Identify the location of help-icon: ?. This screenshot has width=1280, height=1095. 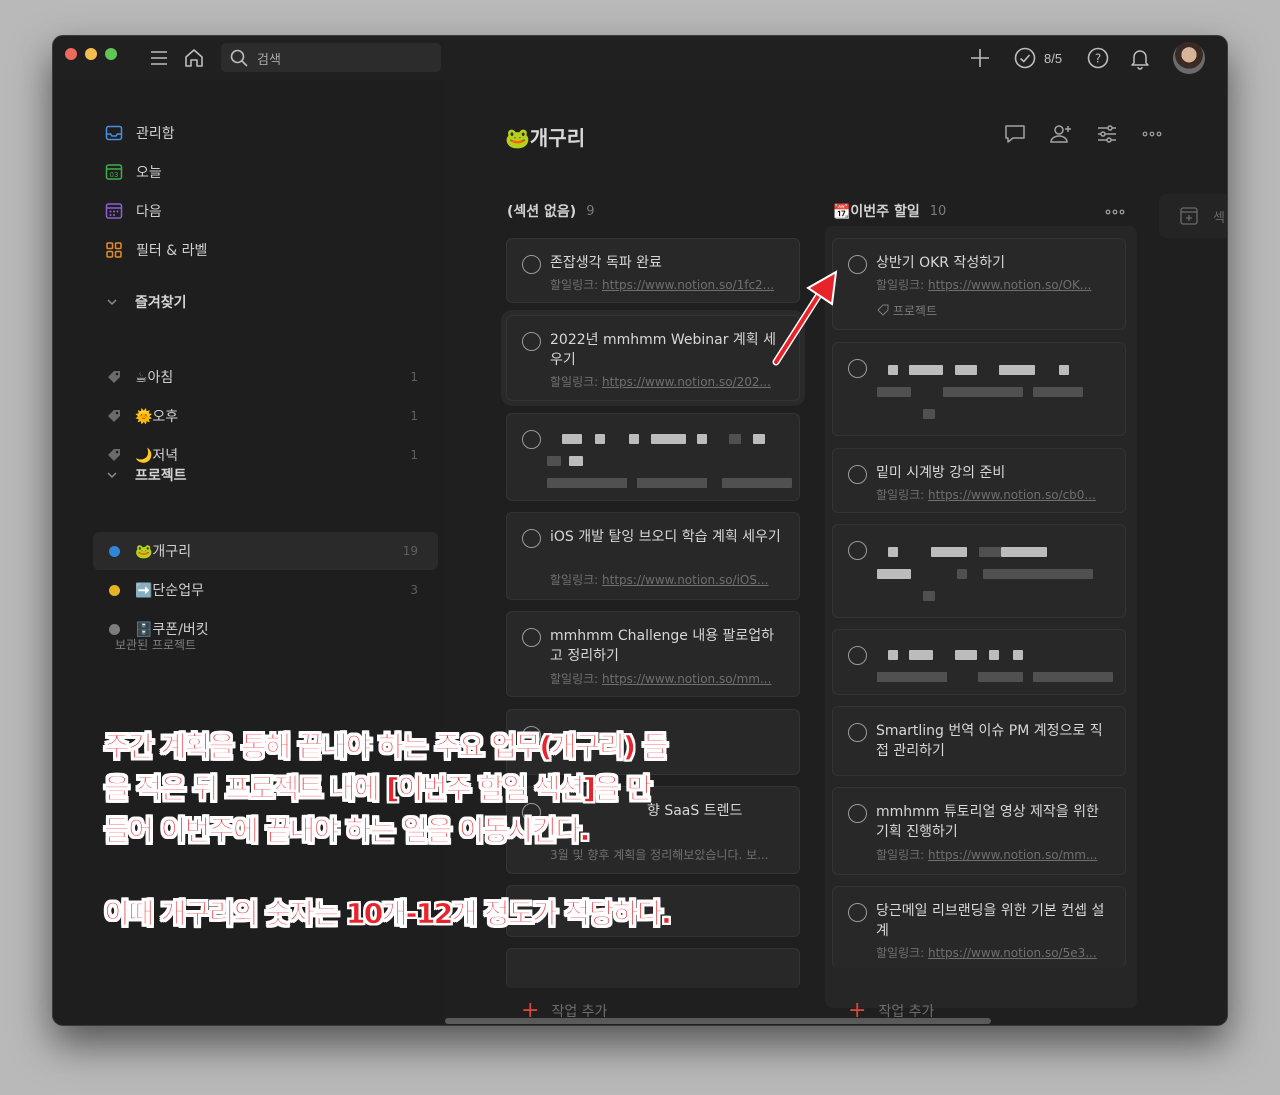
(1098, 58).